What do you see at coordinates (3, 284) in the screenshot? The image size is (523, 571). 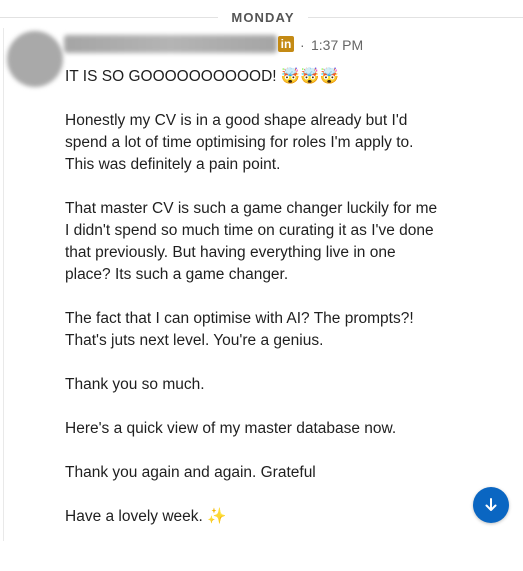 I see `conversation-edge` at bounding box center [3, 284].